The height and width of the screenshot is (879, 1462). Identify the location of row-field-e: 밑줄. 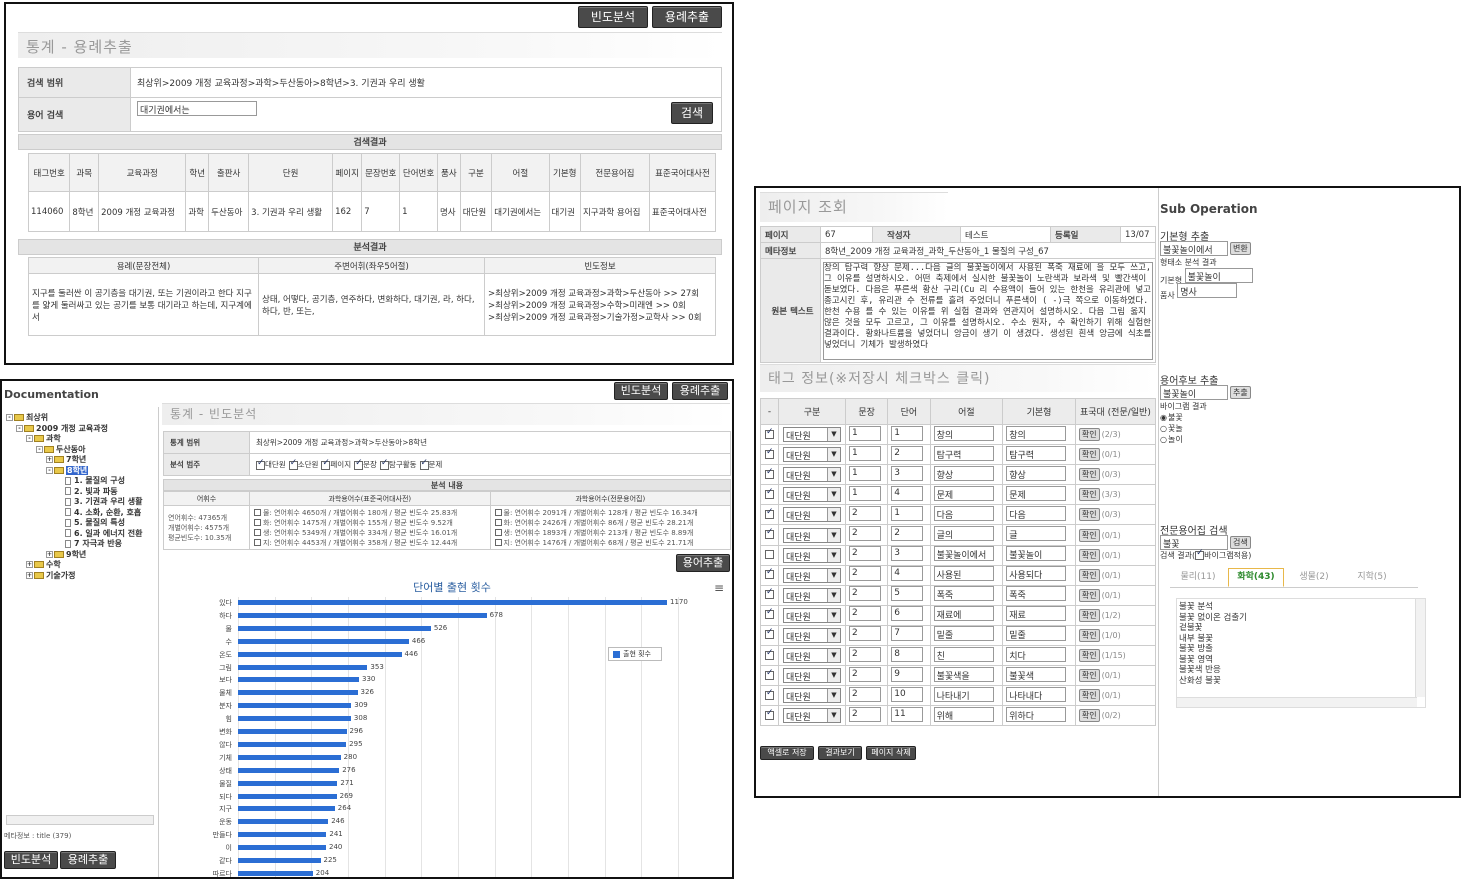
(963, 634).